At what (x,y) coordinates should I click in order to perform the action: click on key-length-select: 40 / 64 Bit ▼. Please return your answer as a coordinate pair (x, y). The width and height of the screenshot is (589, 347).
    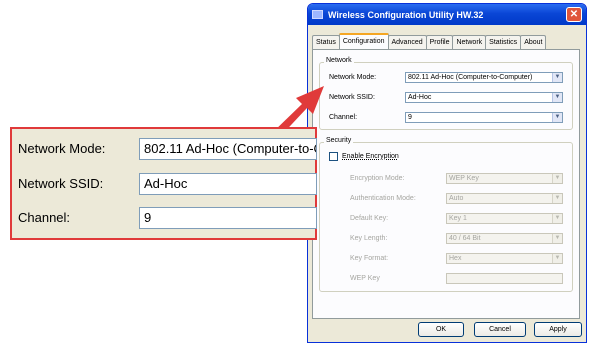
    Looking at the image, I should click on (504, 238).